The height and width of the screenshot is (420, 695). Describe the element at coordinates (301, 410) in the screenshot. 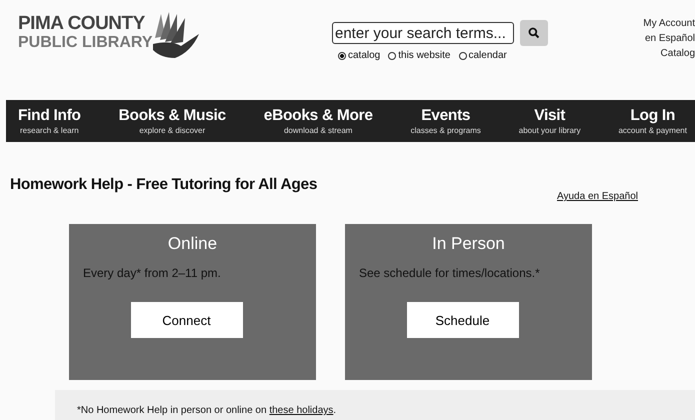

I see `holidays-link: these holidays` at that location.